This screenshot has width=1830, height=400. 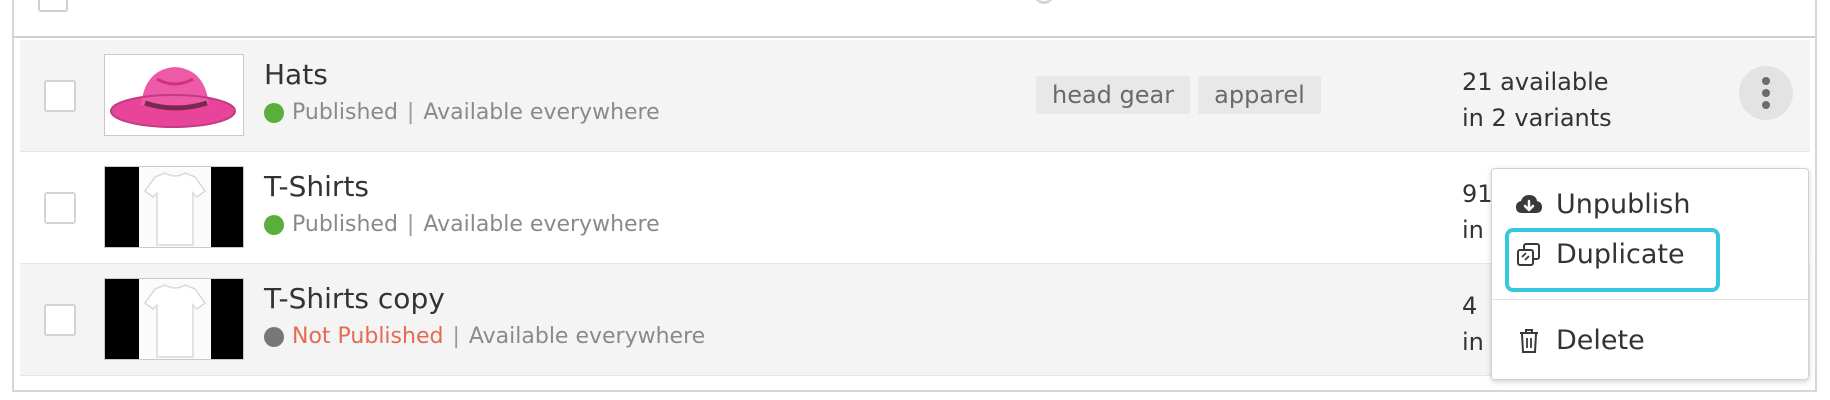 I want to click on product-title: Hats, so click(x=296, y=74).